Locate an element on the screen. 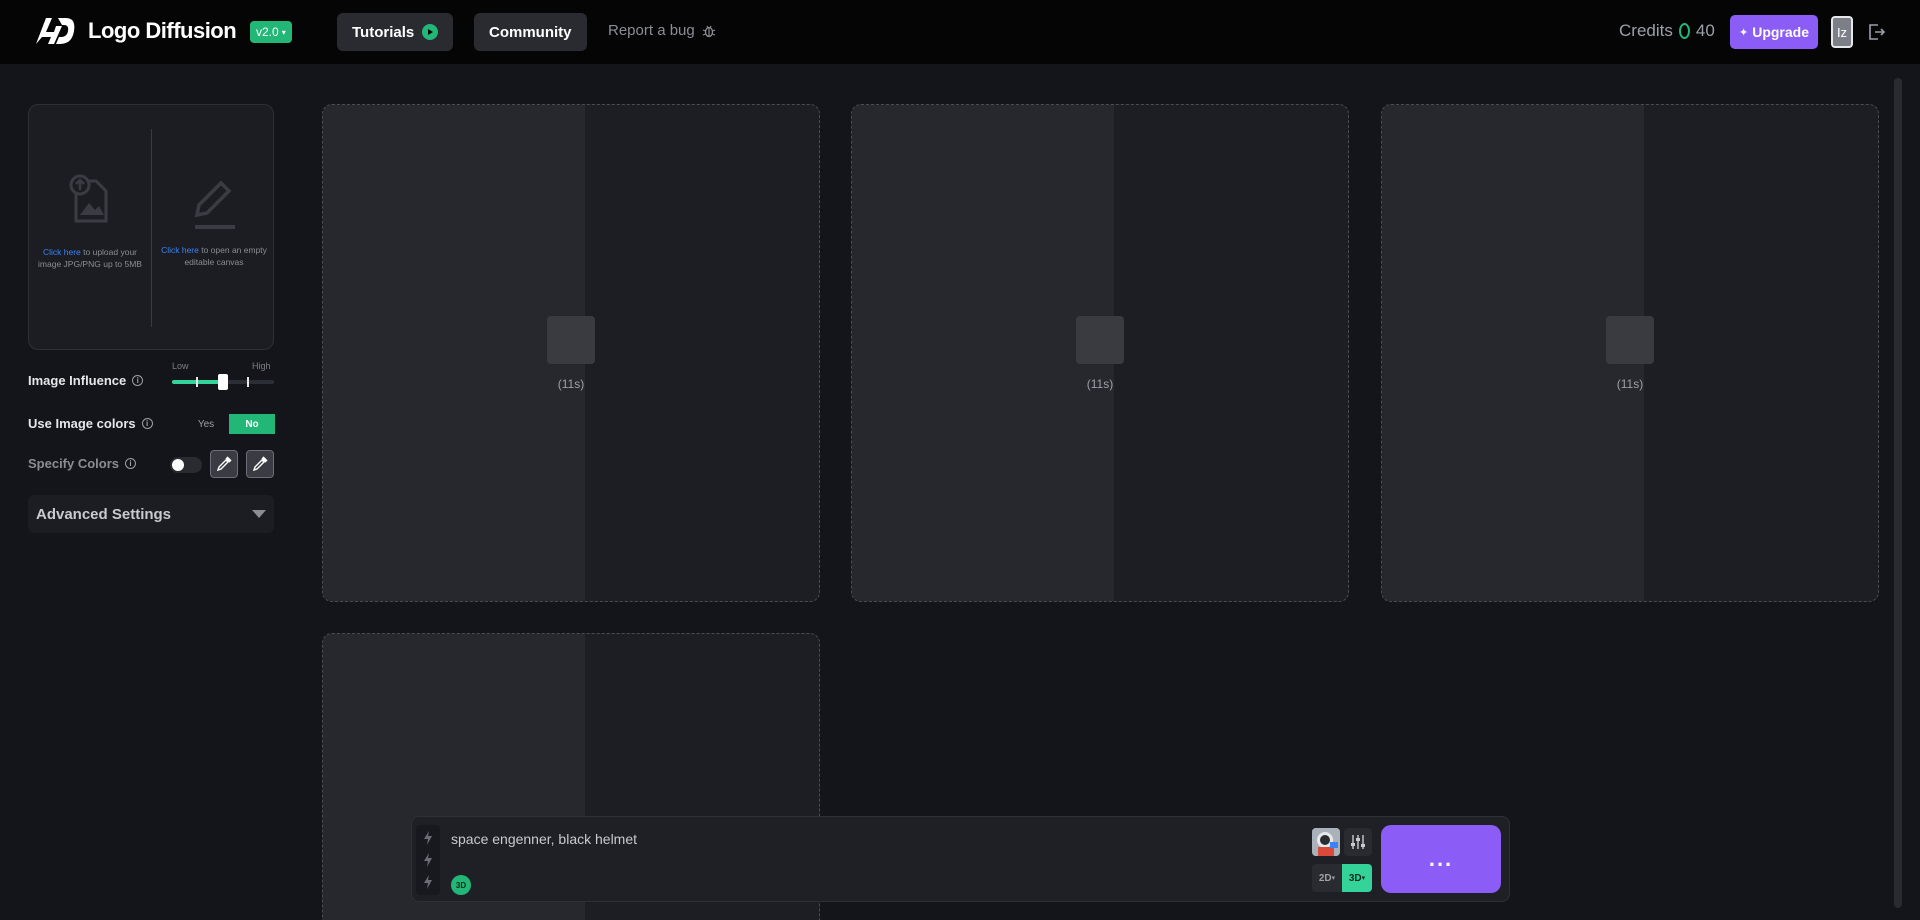 The image size is (1920, 920). credits-value: 40 is located at coordinates (1705, 30).